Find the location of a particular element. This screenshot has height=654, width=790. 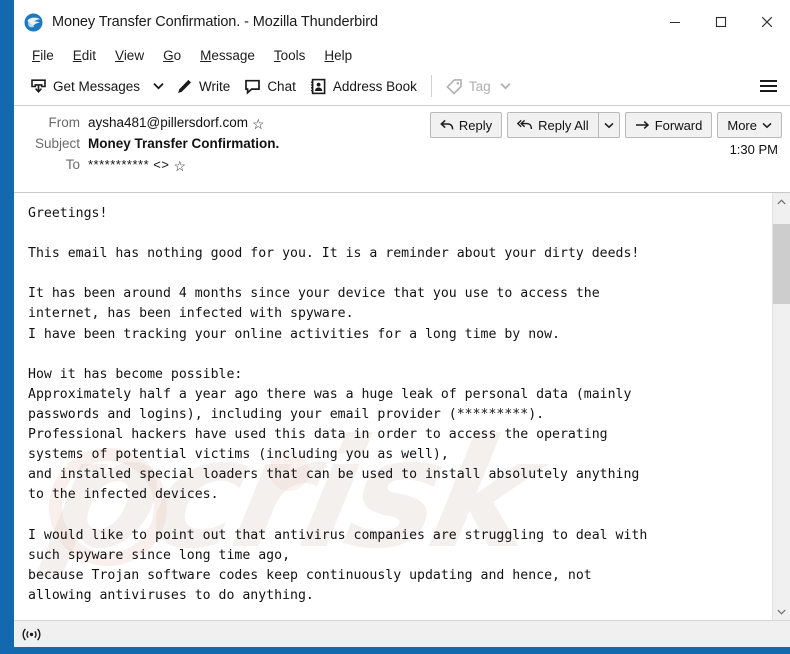

menu-item-edit-rest: dit is located at coordinates (89, 55).